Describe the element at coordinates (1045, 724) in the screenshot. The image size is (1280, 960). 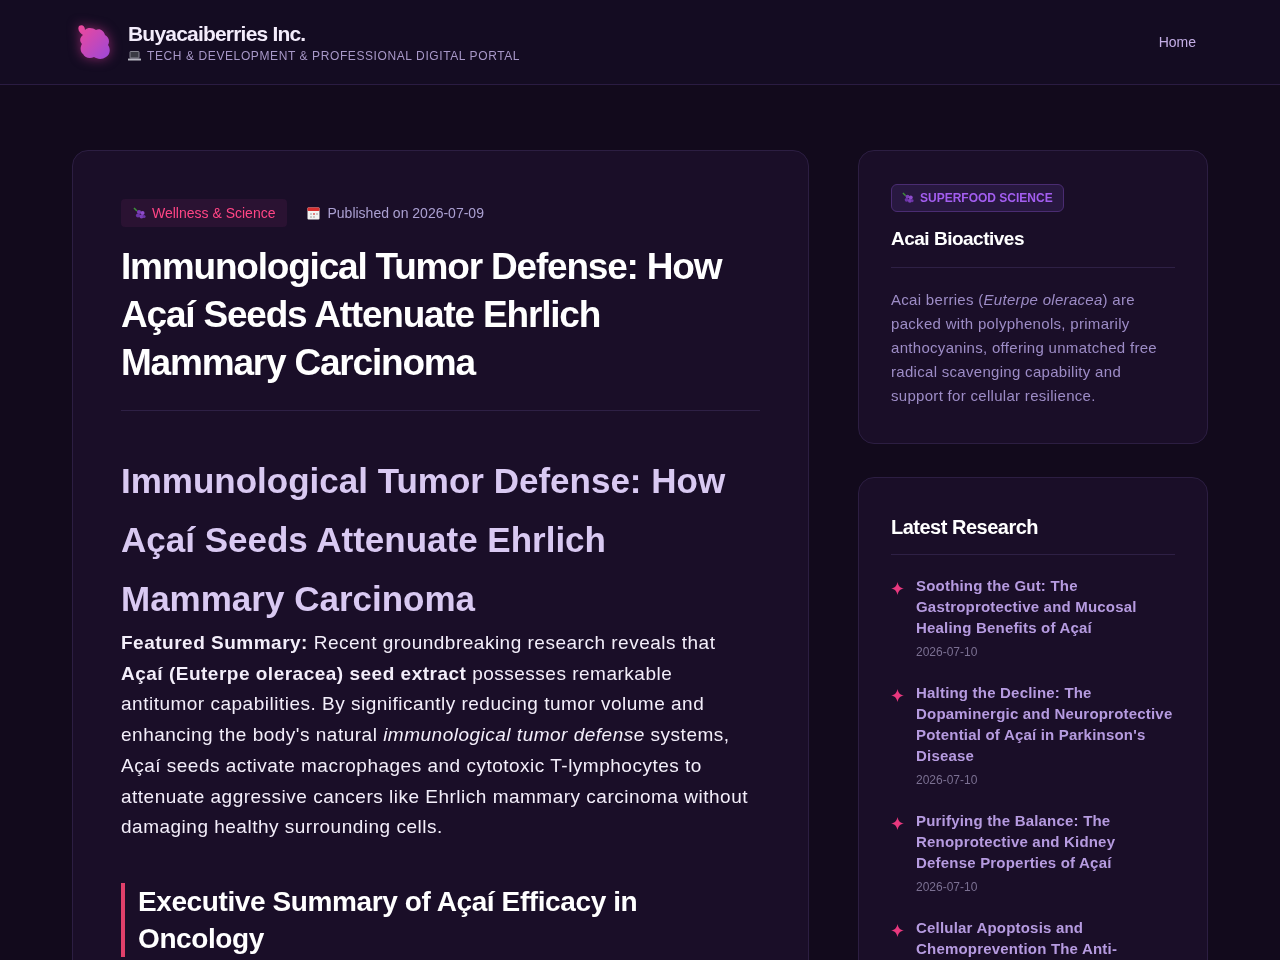
I see `research-link: Halting the Decline: The Dopaminergic and Neuroprotective Potential of Açaí in Parkinson's Disease` at that location.